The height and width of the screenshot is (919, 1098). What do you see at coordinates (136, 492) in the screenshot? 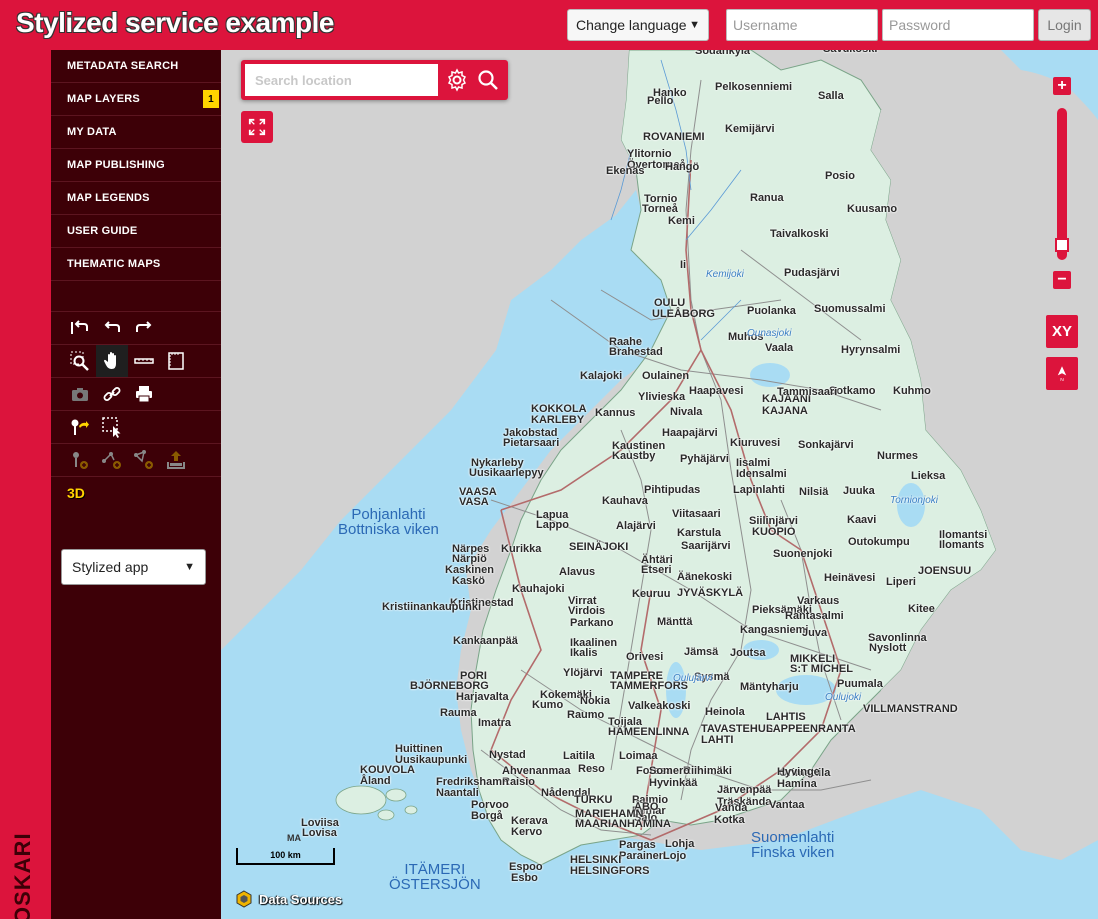
I see `3d-tools-row: 3D` at bounding box center [136, 492].